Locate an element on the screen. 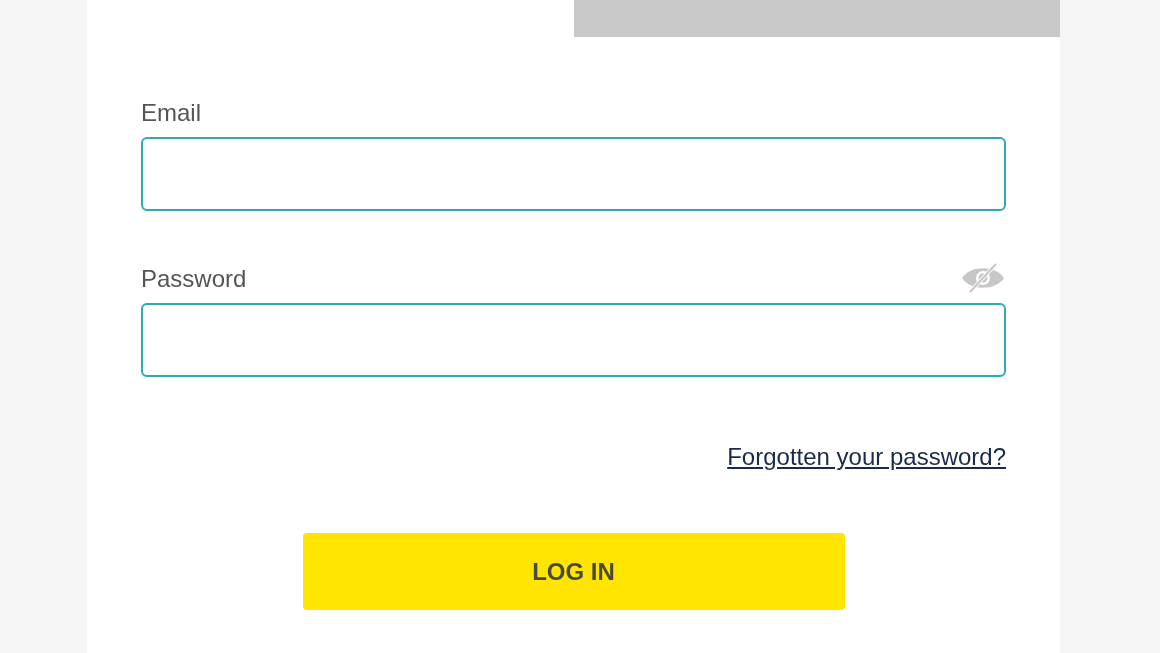  forgot-password-link: Forgotten your password? is located at coordinates (866, 457).